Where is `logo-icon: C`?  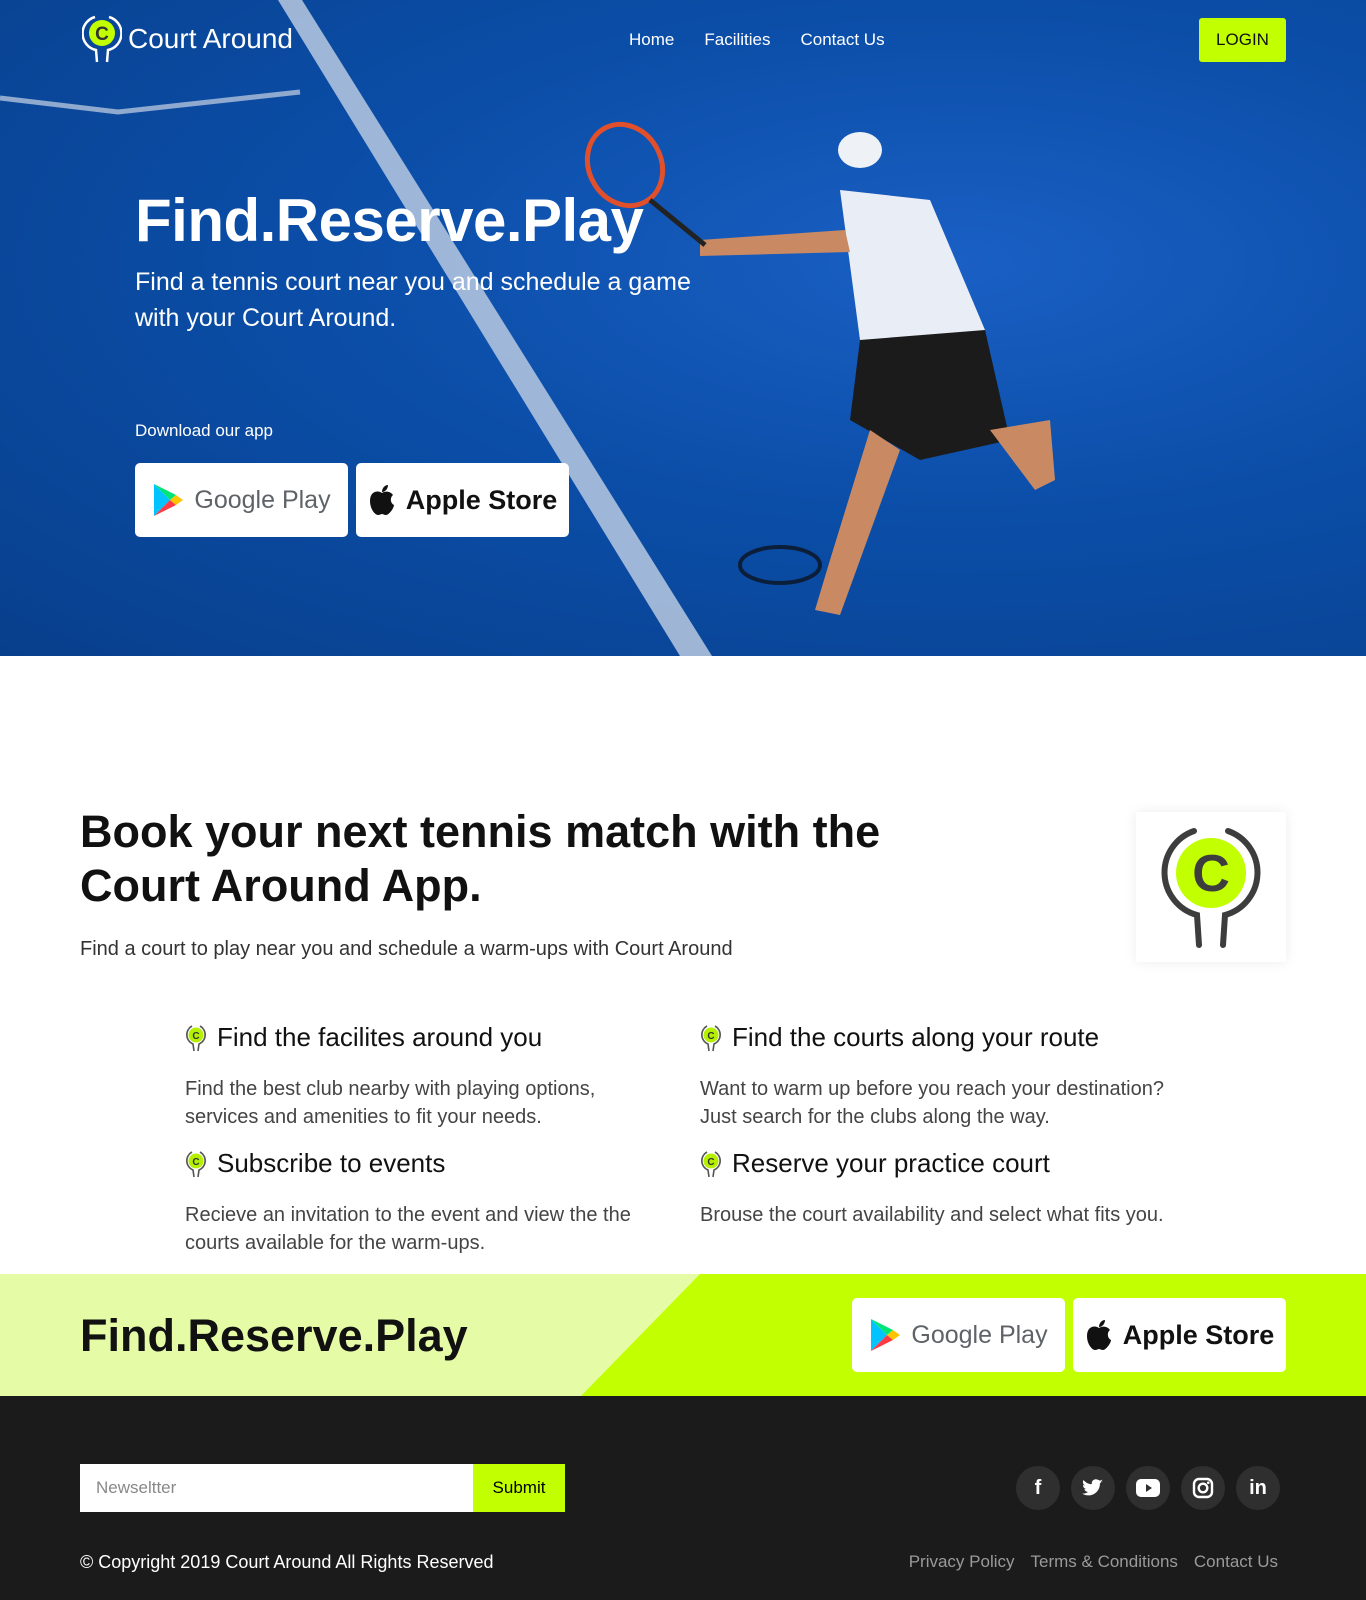 logo-icon: C is located at coordinates (102, 39).